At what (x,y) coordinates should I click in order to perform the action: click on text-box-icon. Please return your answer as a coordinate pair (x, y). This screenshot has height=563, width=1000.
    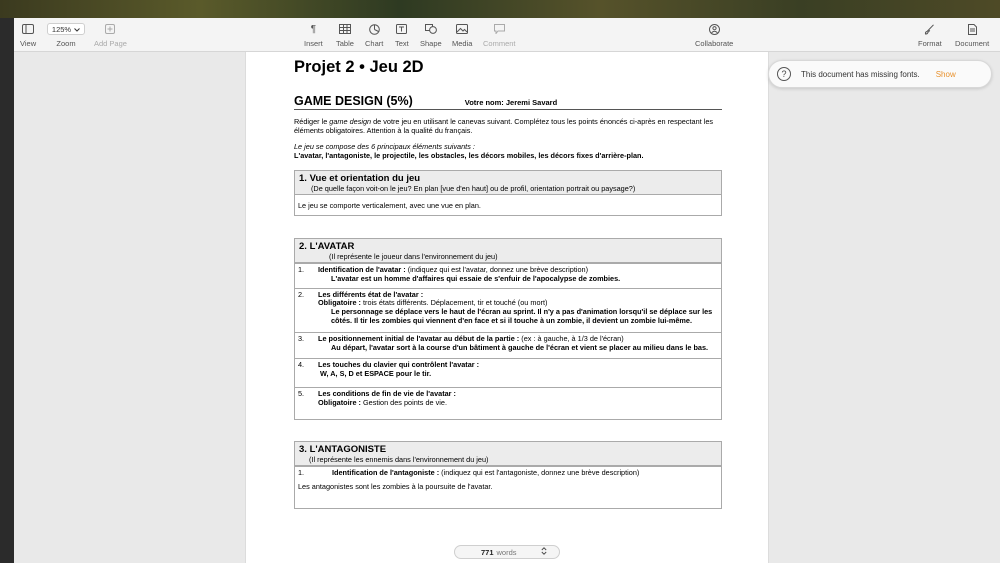
    Looking at the image, I should click on (402, 29).